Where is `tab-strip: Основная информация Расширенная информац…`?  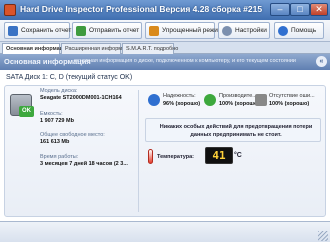
tab-strip: Основная информация Расширенная информац… is located at coordinates (165, 48).